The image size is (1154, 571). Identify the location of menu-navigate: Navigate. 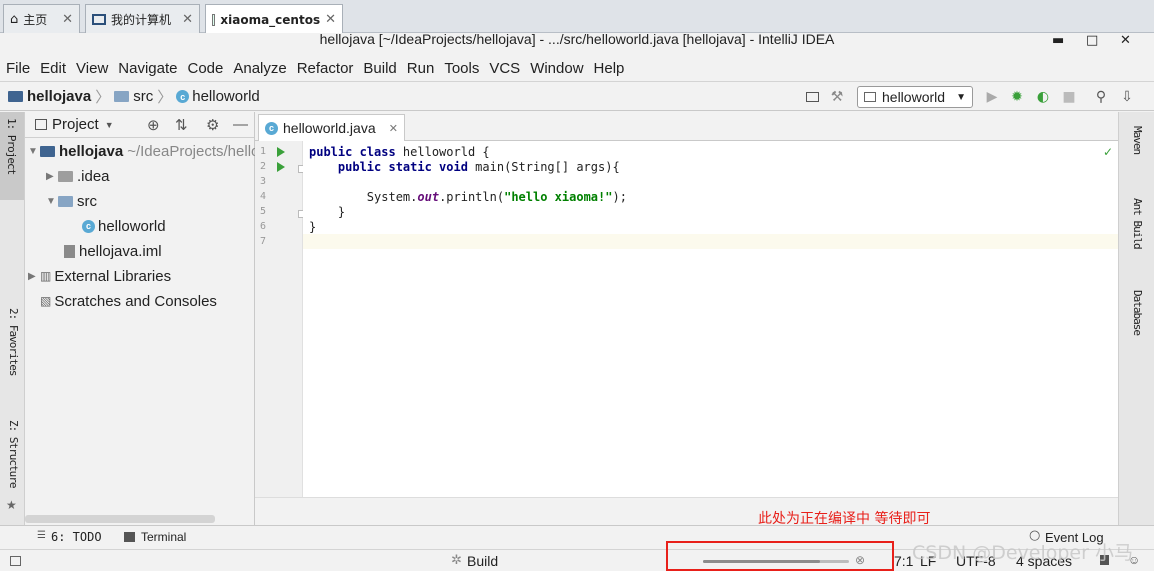
(147, 68).